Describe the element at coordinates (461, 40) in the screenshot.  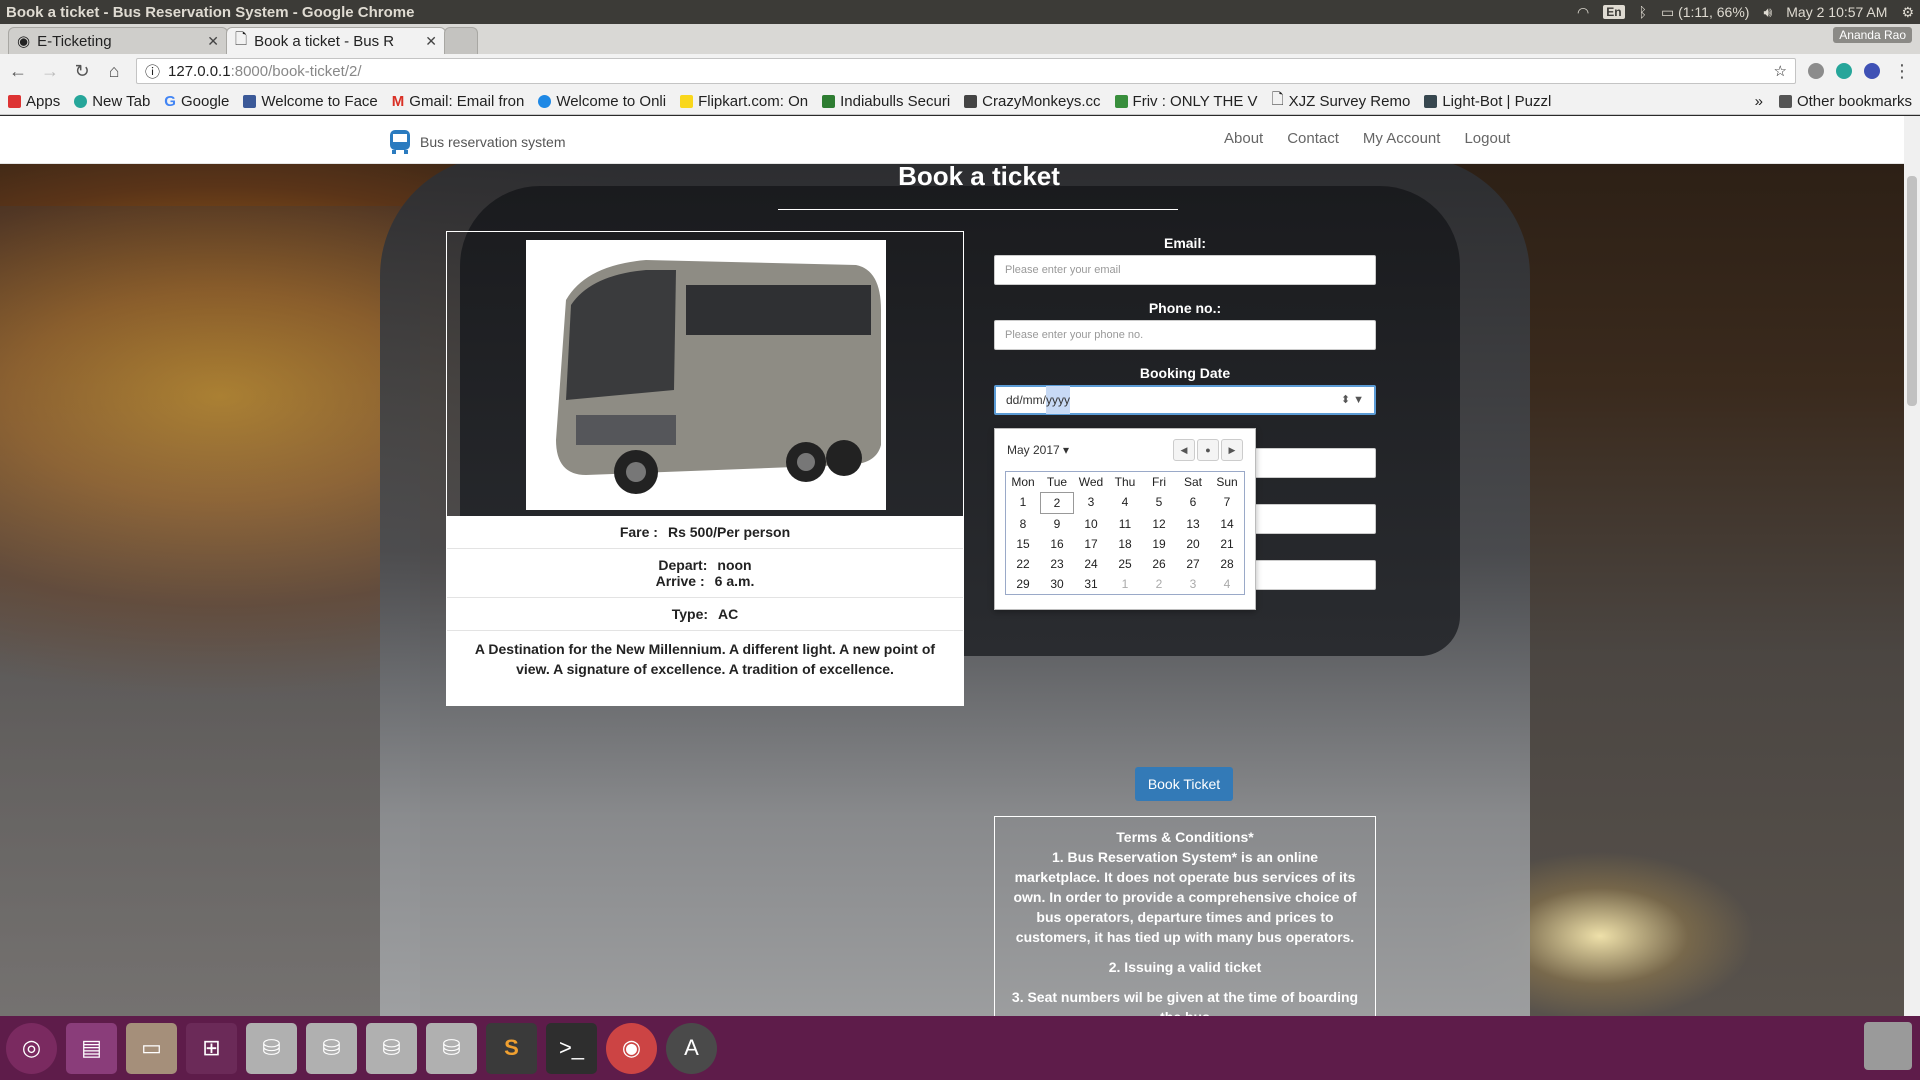
I see `new-tab-button` at that location.